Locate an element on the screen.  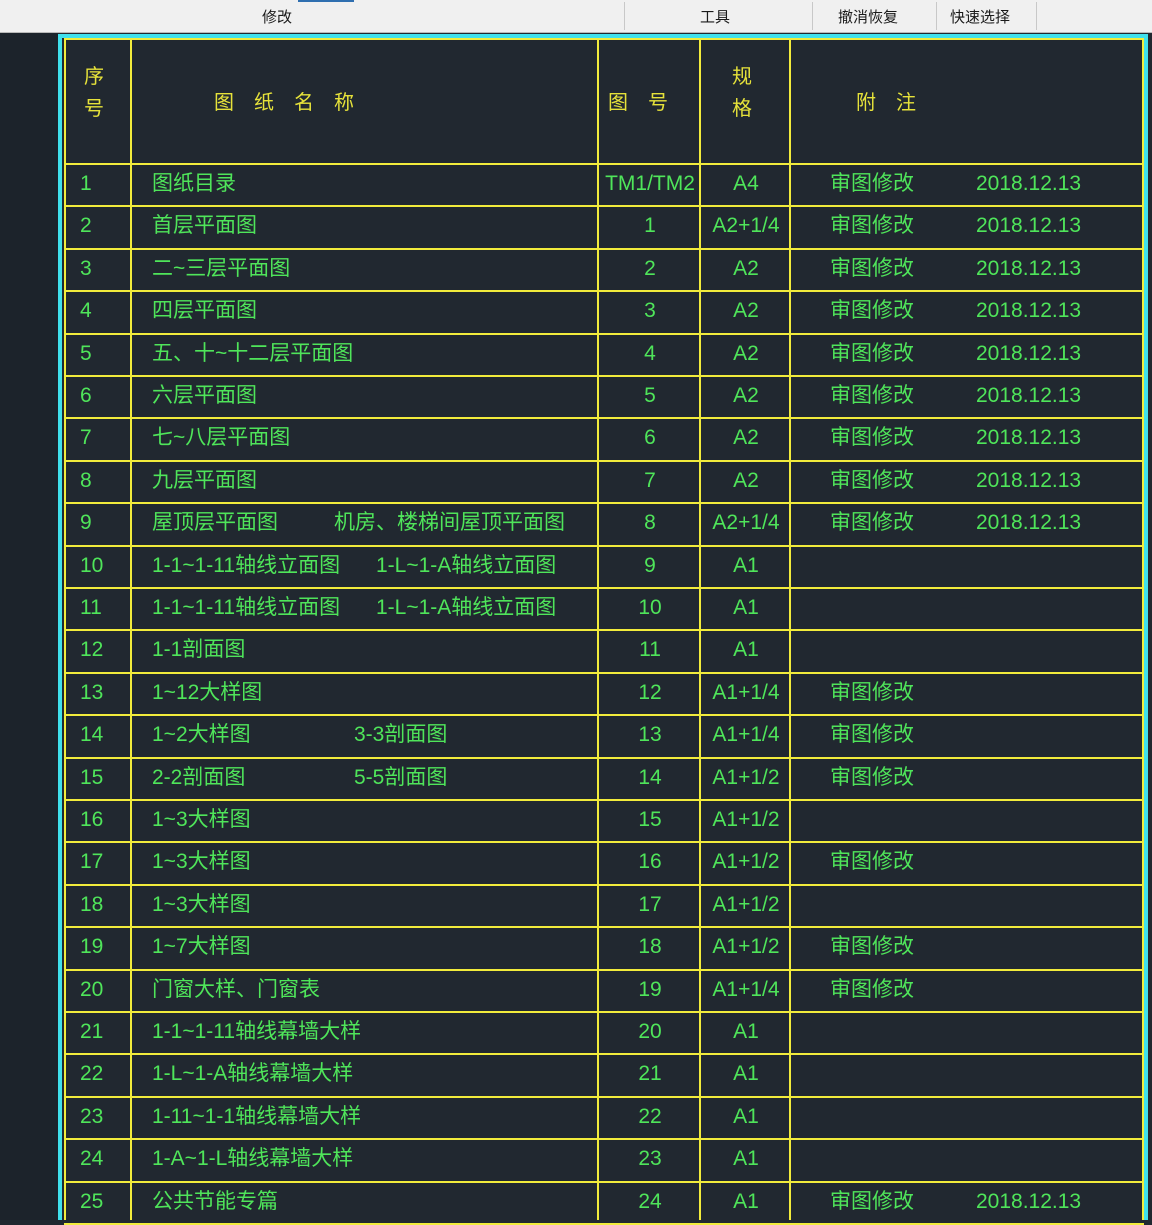
table-row: 3 二~三层平面图 2 A2 审图修改 2018.12.13 is located at coordinates (604, 269).